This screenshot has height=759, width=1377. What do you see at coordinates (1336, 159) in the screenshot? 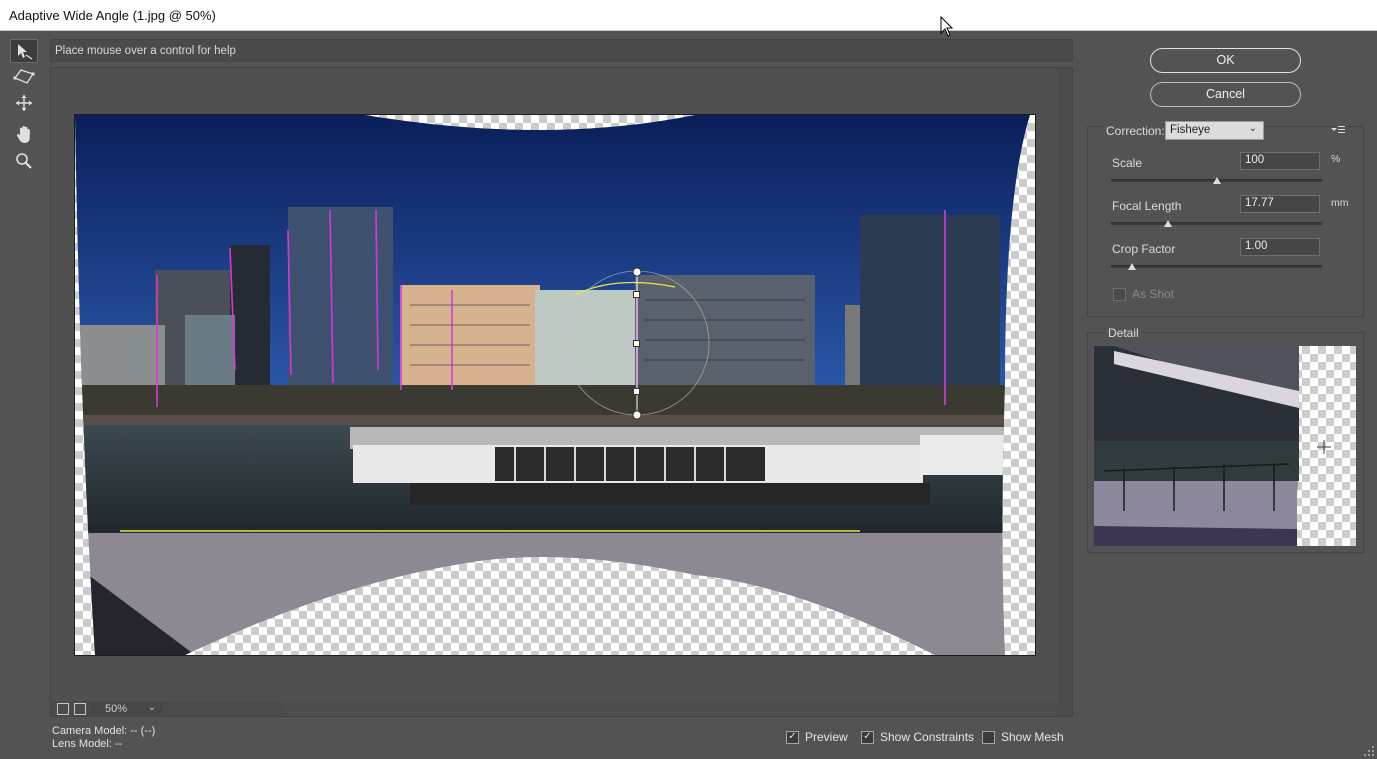
I see `scale-unit: %` at bounding box center [1336, 159].